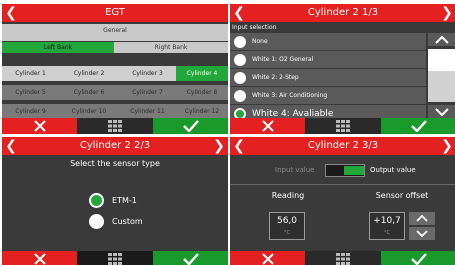 The height and width of the screenshot is (265, 455). Describe the element at coordinates (124, 200) in the screenshot. I see `sensor-option-label: ETM-1` at that location.